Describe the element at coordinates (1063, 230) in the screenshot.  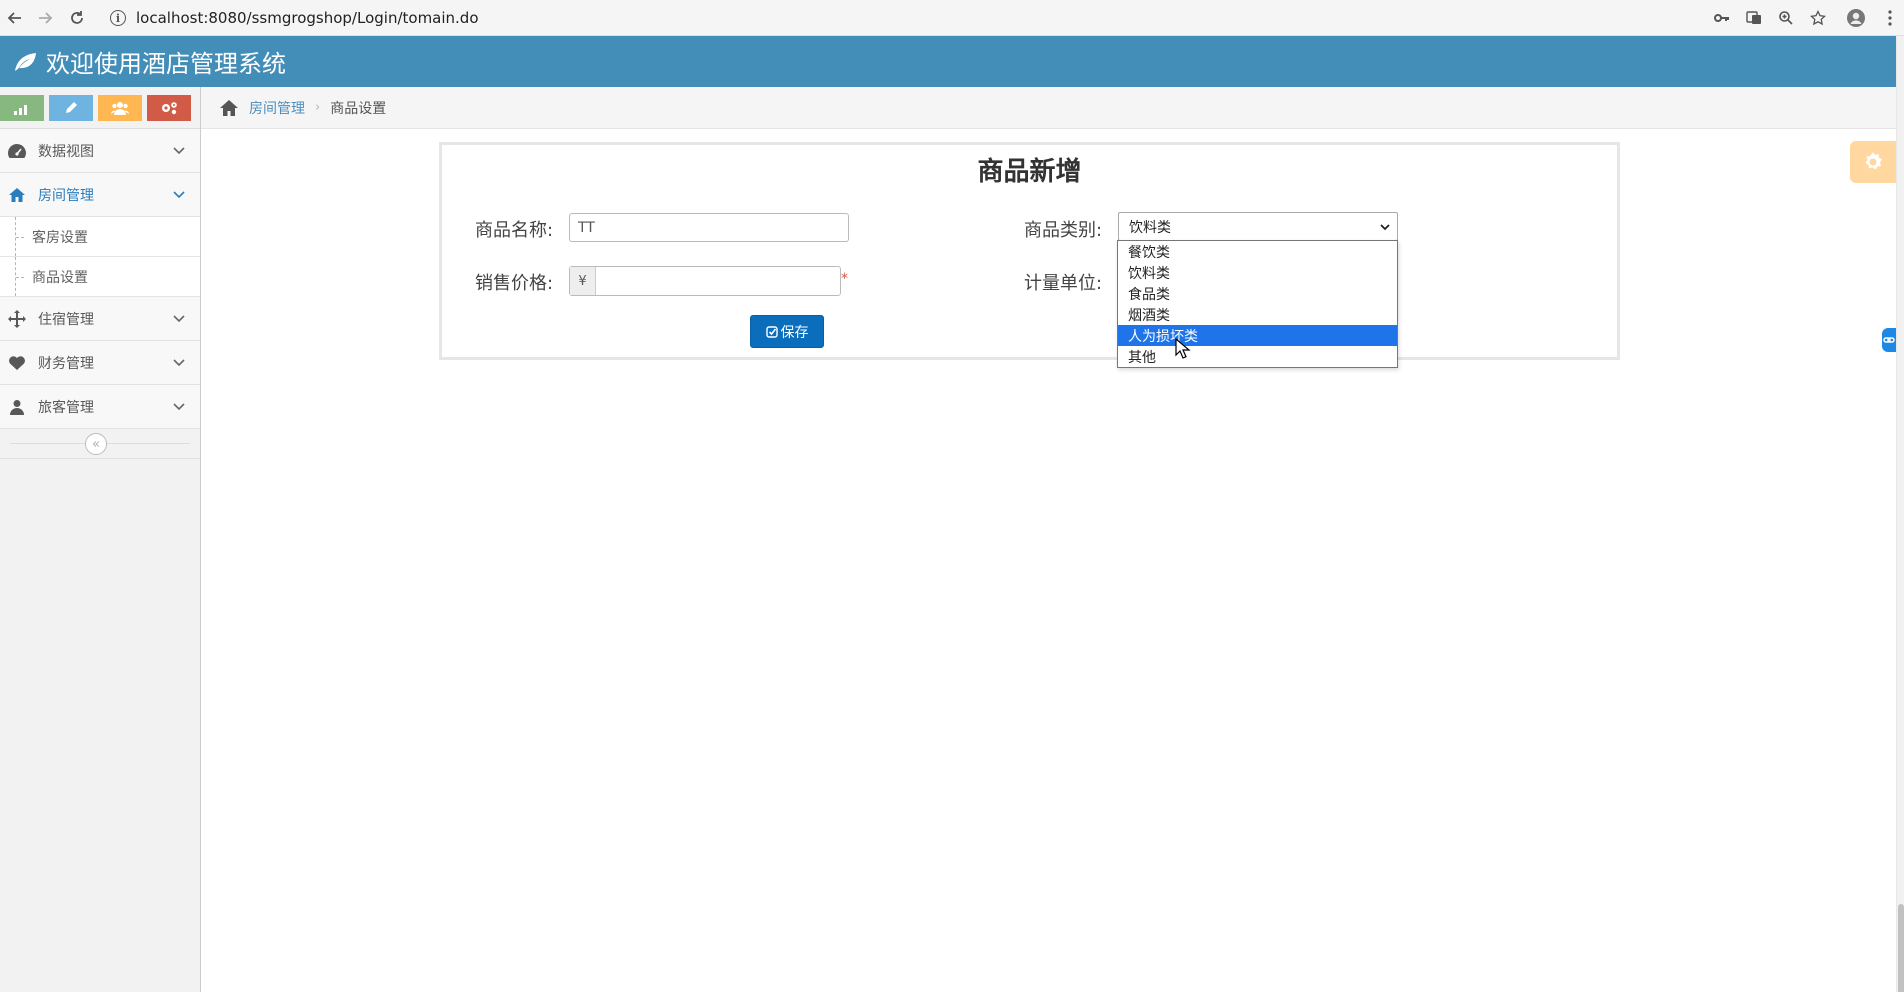
I see `goods-category-label: 商品类别:` at that location.